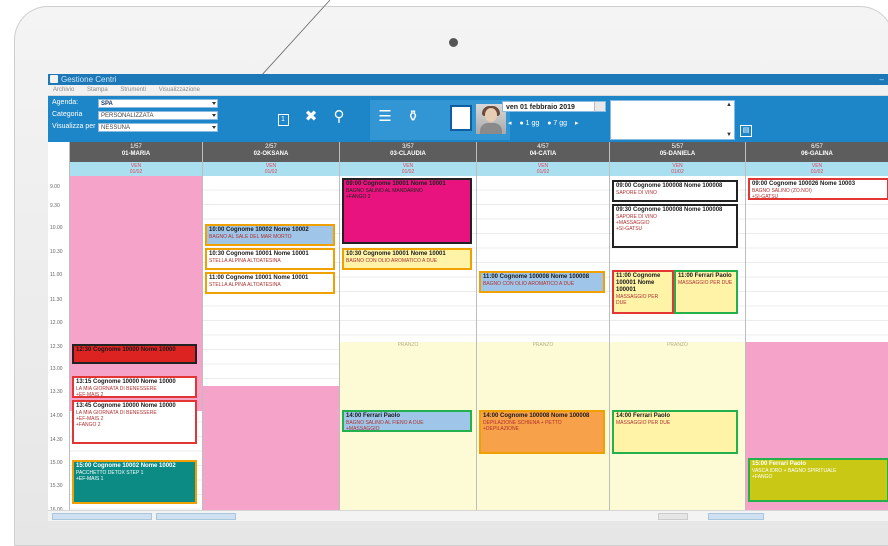 The height and width of the screenshot is (546, 888). I want to click on column-header: 2/57 02-OKSANA, so click(271, 152).